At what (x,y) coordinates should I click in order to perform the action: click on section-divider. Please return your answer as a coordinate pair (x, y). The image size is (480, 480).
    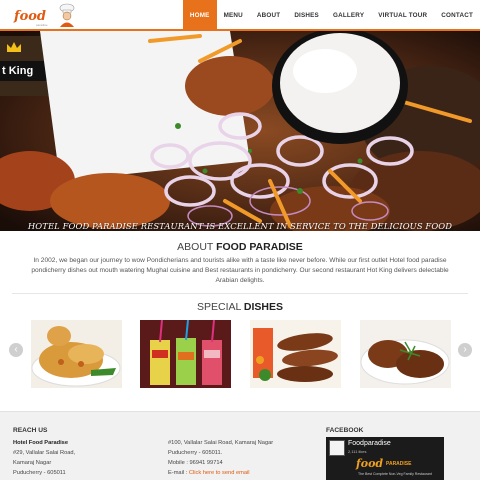
    Looking at the image, I should click on (240, 293).